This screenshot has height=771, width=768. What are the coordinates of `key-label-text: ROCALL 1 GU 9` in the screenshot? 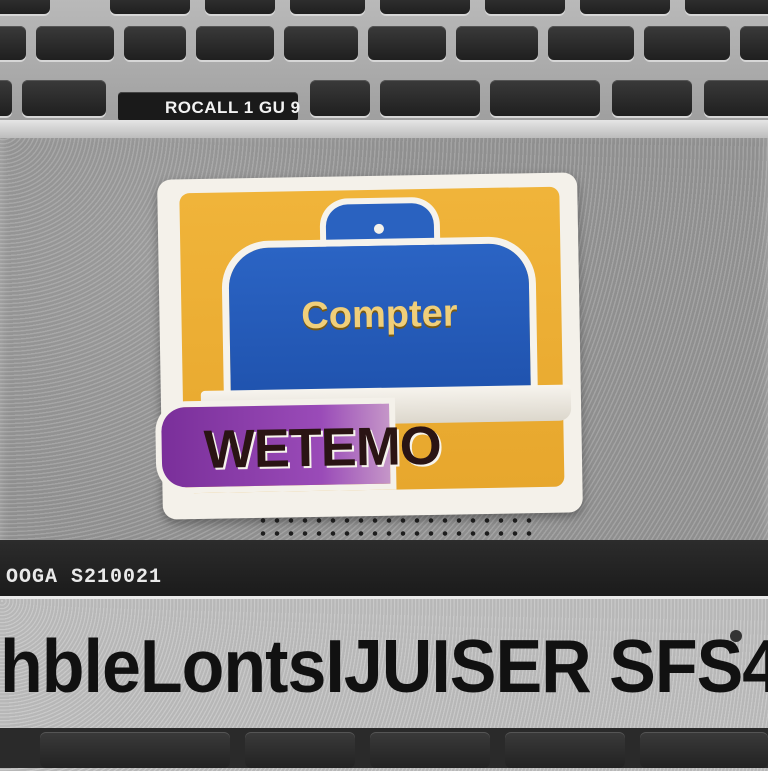 It's located at (233, 107).